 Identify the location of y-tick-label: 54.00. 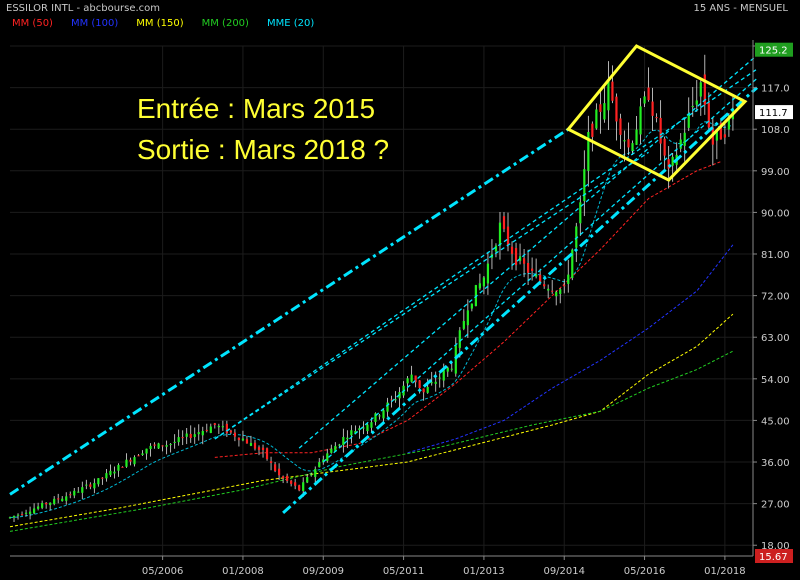
(775, 380).